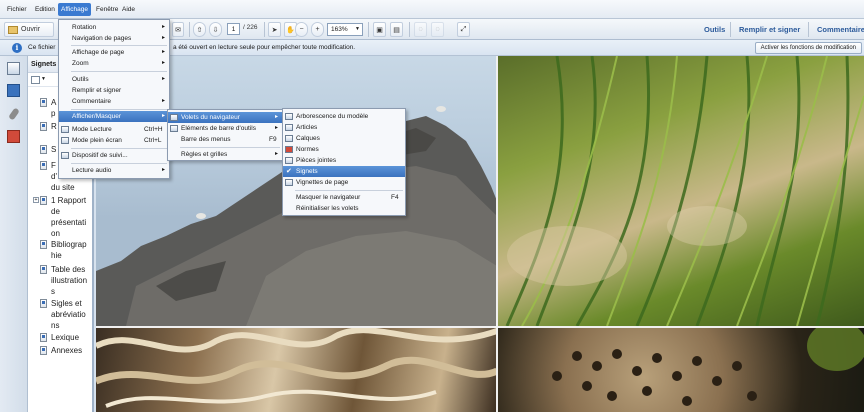 This screenshot has height=412, width=864. Describe the element at coordinates (808, 48) in the screenshot. I see `activate-editing-button: Activer les fonctions de modification` at that location.